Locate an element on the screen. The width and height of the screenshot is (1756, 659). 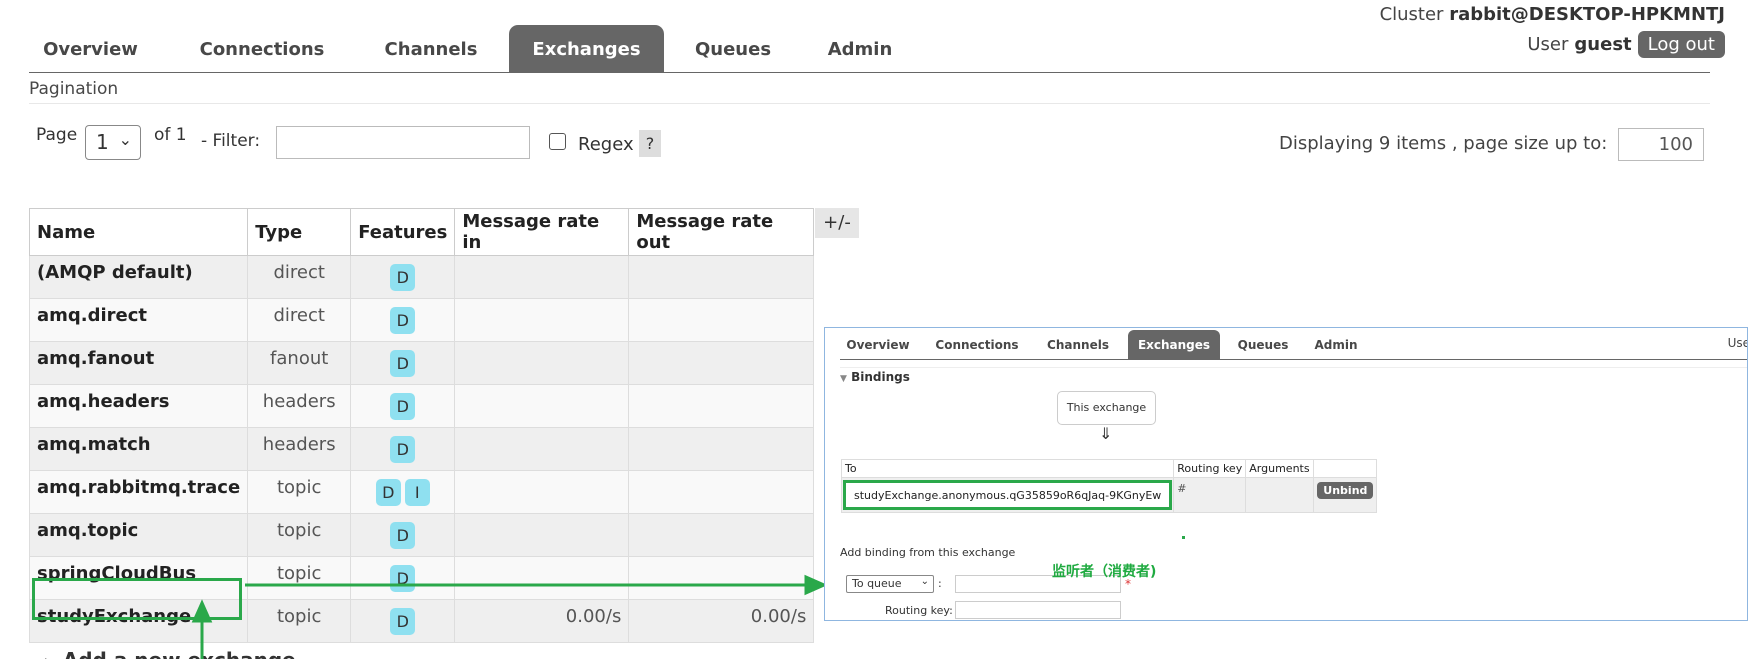
help-button: ? is located at coordinates (650, 143).